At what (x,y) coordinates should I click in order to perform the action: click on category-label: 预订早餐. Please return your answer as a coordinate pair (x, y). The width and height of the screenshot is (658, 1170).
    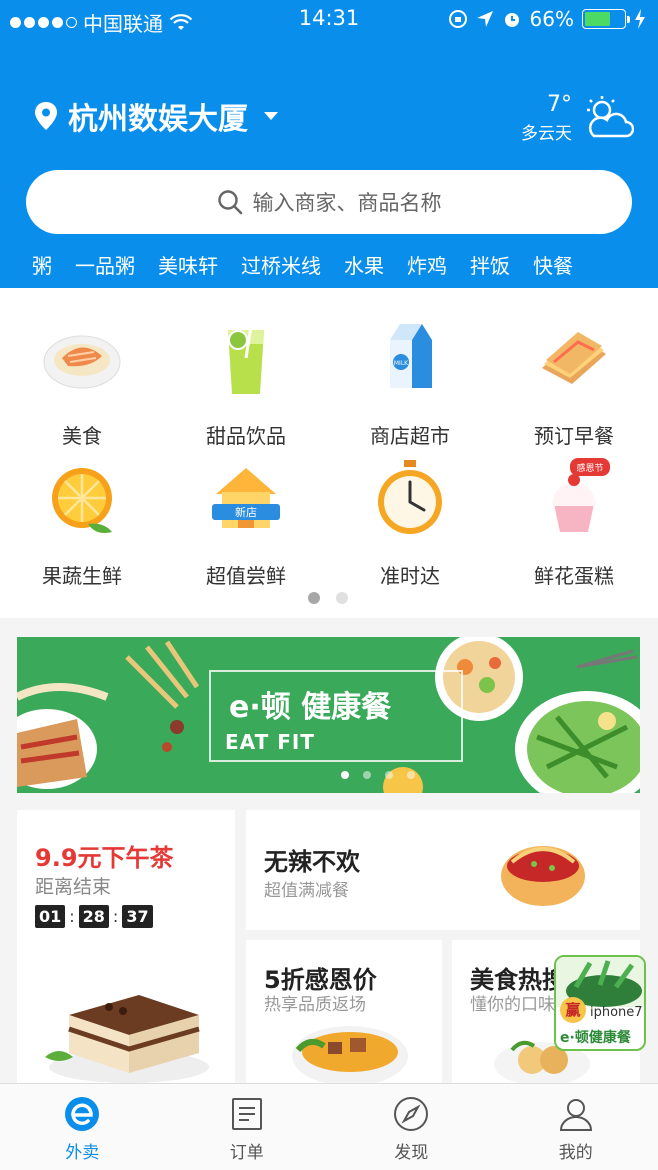
    Looking at the image, I should click on (574, 436).